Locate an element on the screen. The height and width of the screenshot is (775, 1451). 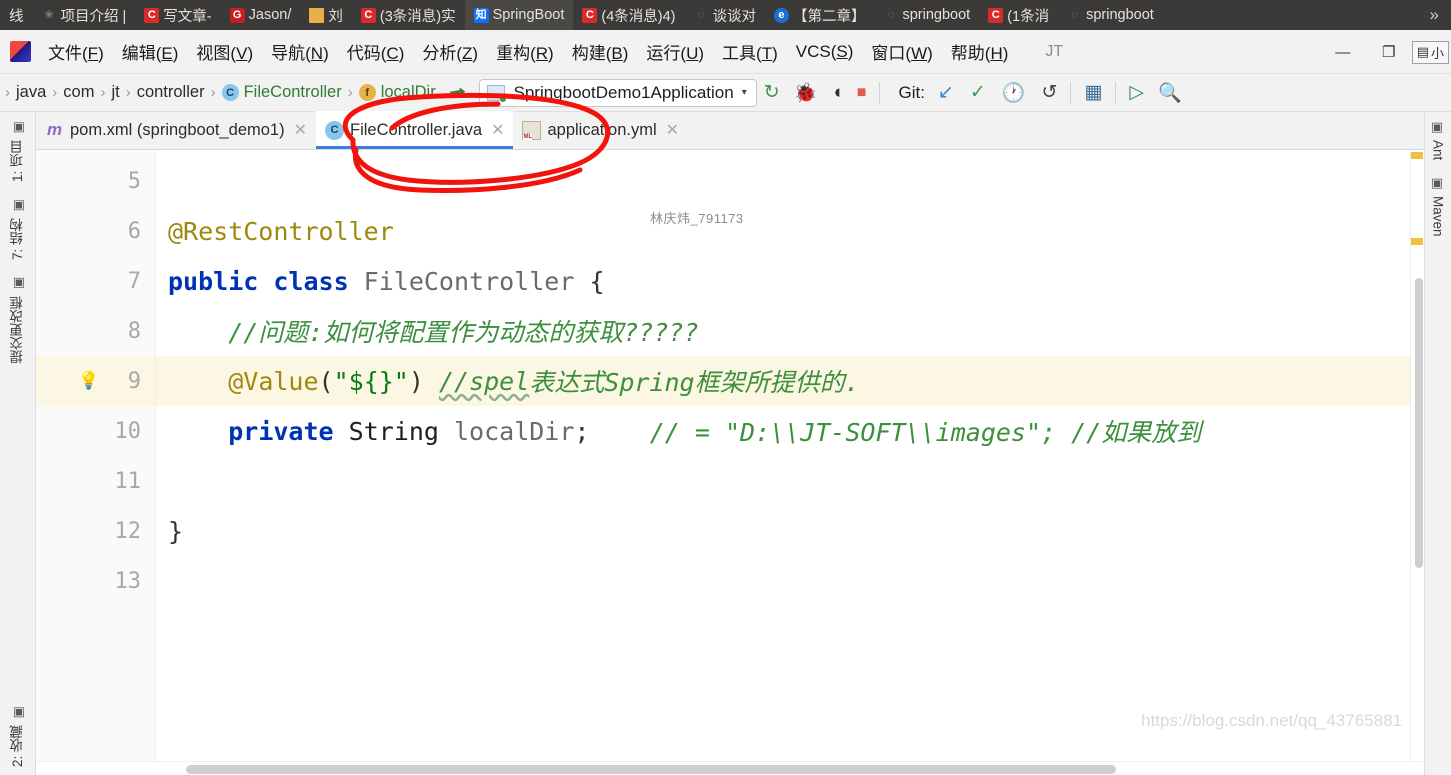
gutter-line-9: 💡 9 is located at coordinates (95, 381).